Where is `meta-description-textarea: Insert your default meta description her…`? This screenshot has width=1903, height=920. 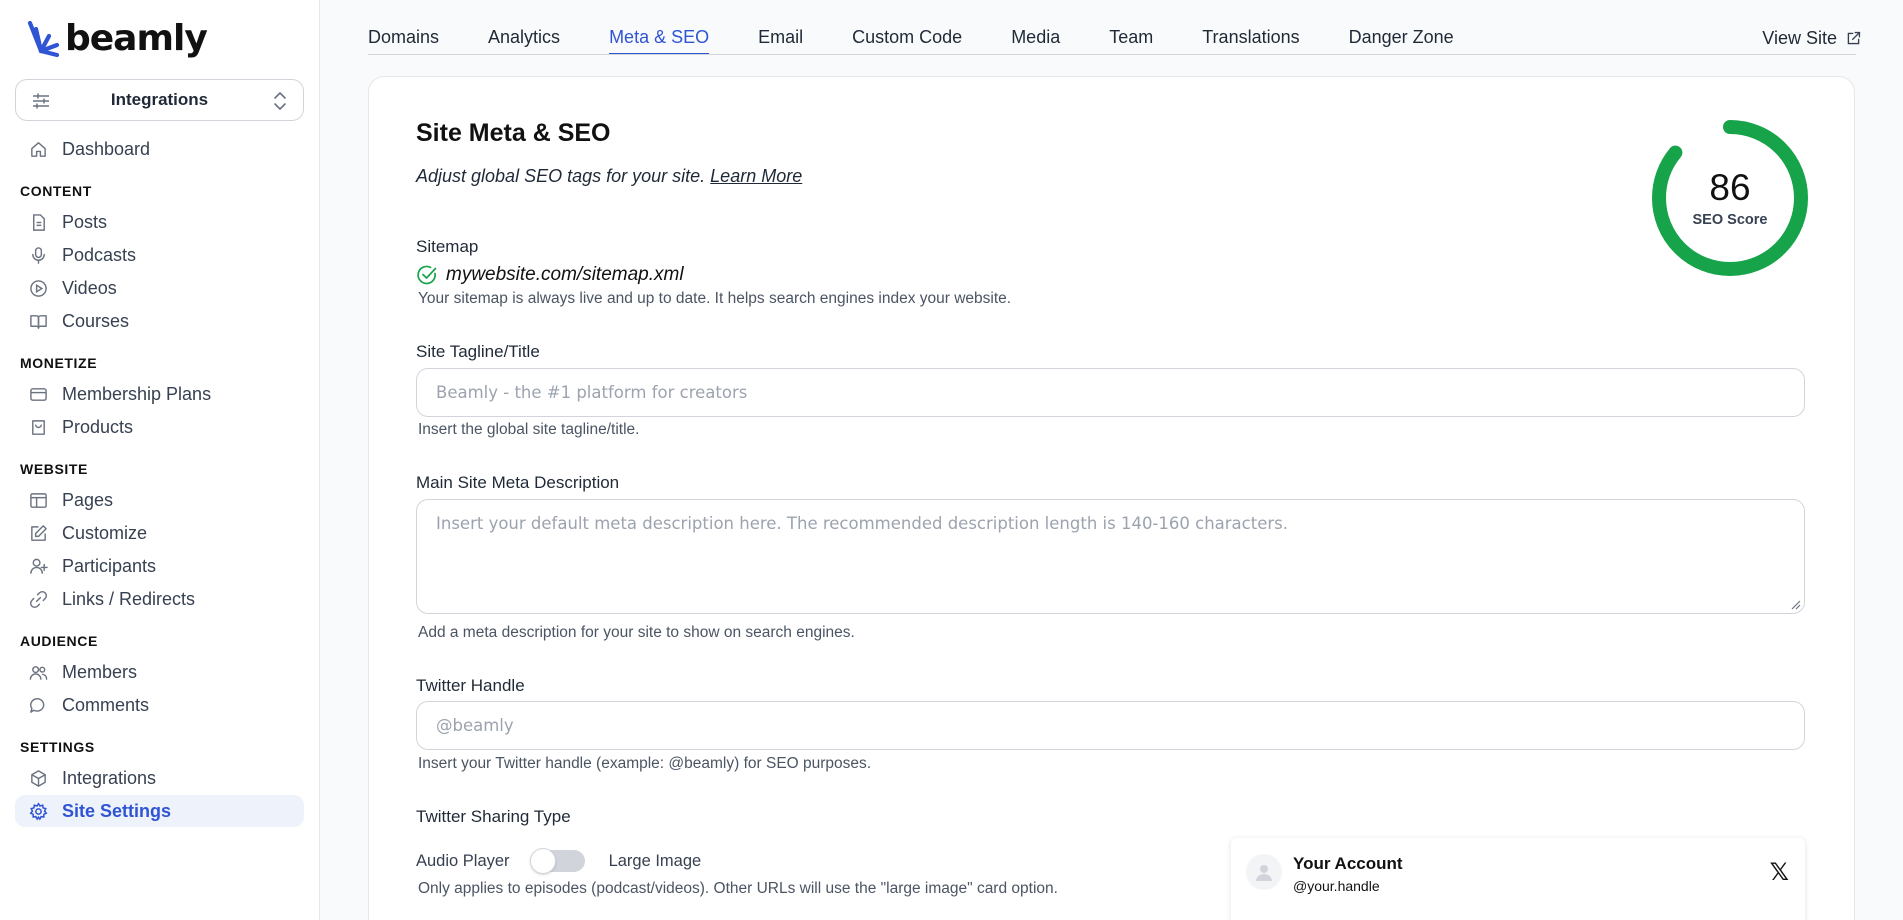 meta-description-textarea: Insert your default meta description her… is located at coordinates (1110, 556).